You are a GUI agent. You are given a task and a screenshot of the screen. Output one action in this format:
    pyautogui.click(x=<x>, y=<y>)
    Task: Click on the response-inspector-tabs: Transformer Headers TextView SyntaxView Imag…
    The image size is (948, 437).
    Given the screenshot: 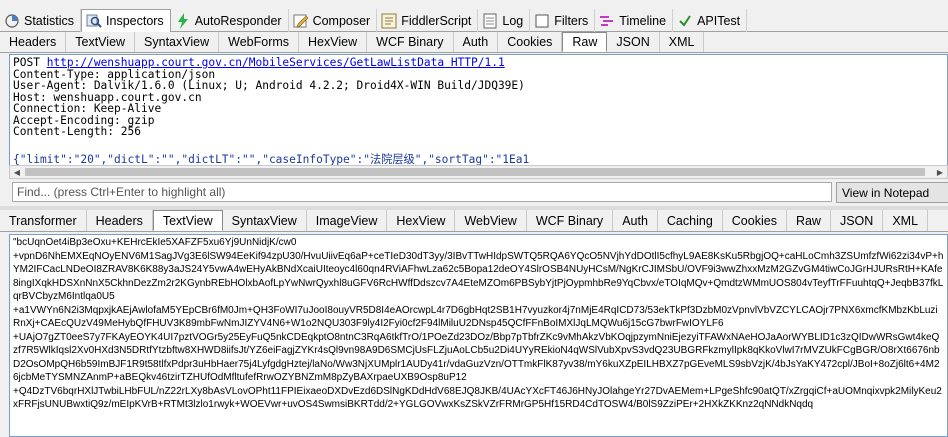 What is the action you would take?
    pyautogui.click(x=474, y=221)
    